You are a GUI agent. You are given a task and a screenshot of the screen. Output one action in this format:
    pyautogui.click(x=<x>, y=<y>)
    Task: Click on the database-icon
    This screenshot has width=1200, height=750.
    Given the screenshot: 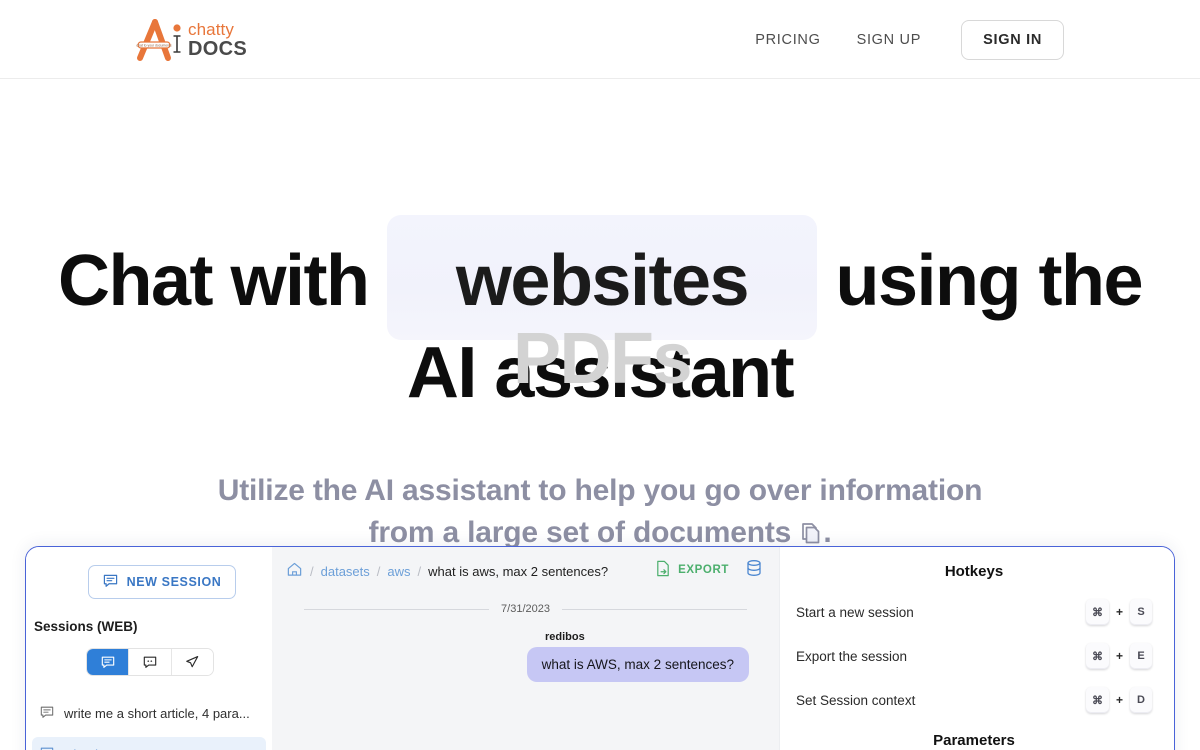 What is the action you would take?
    pyautogui.click(x=754, y=569)
    